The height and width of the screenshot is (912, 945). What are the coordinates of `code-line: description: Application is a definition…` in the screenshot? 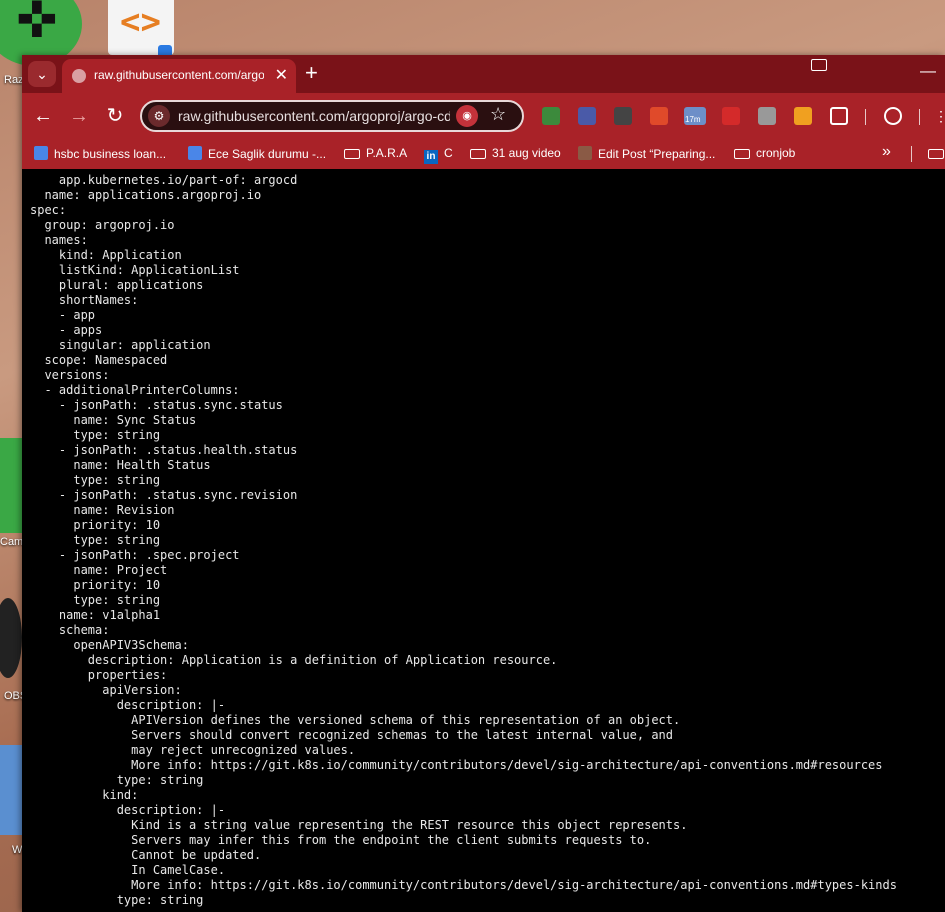 It's located at (294, 660).